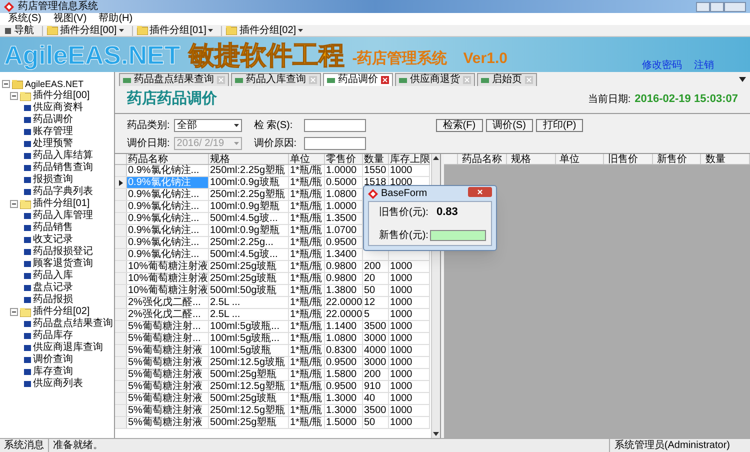 The height and width of the screenshot is (452, 750). Describe the element at coordinates (247, 194) in the screenshot. I see `table-cell-text: 250ml:2.25g塑瓶` at that location.